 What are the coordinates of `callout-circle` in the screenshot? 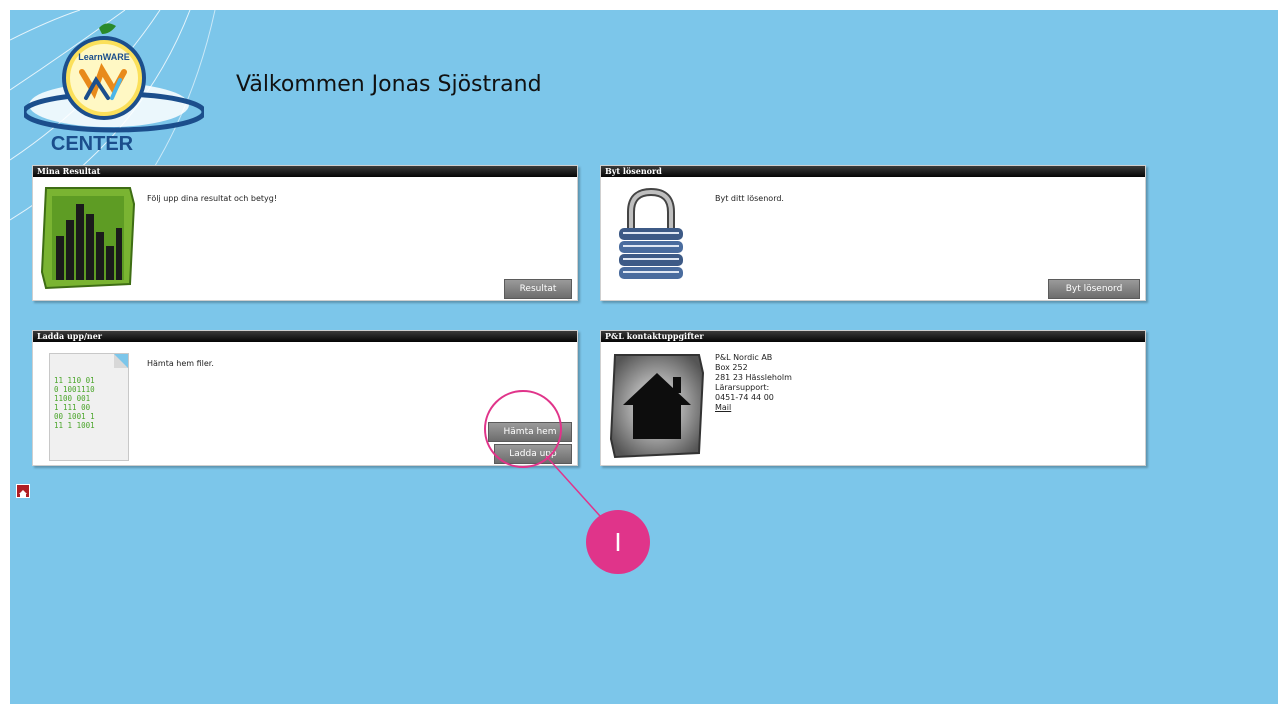 It's located at (523, 429).